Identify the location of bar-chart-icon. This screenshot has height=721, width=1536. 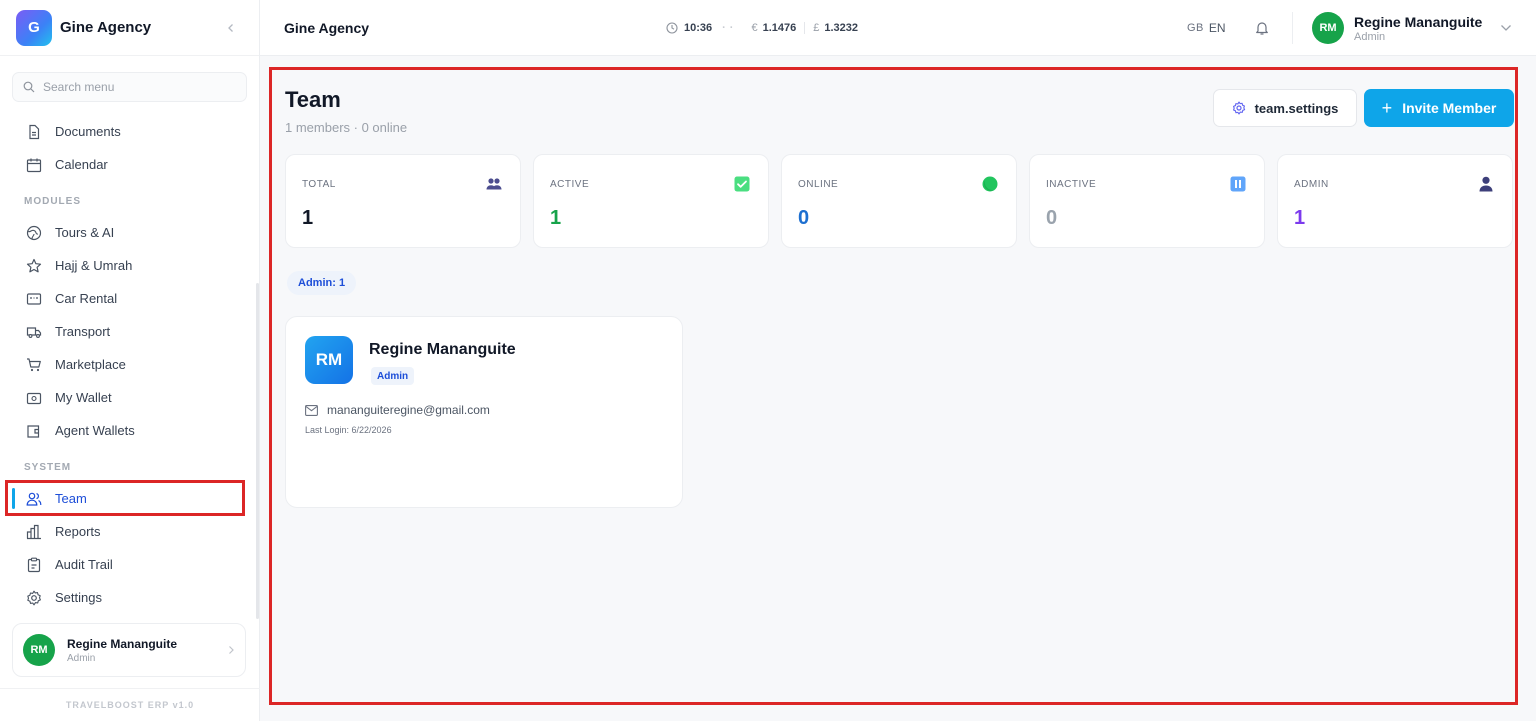
(34, 532).